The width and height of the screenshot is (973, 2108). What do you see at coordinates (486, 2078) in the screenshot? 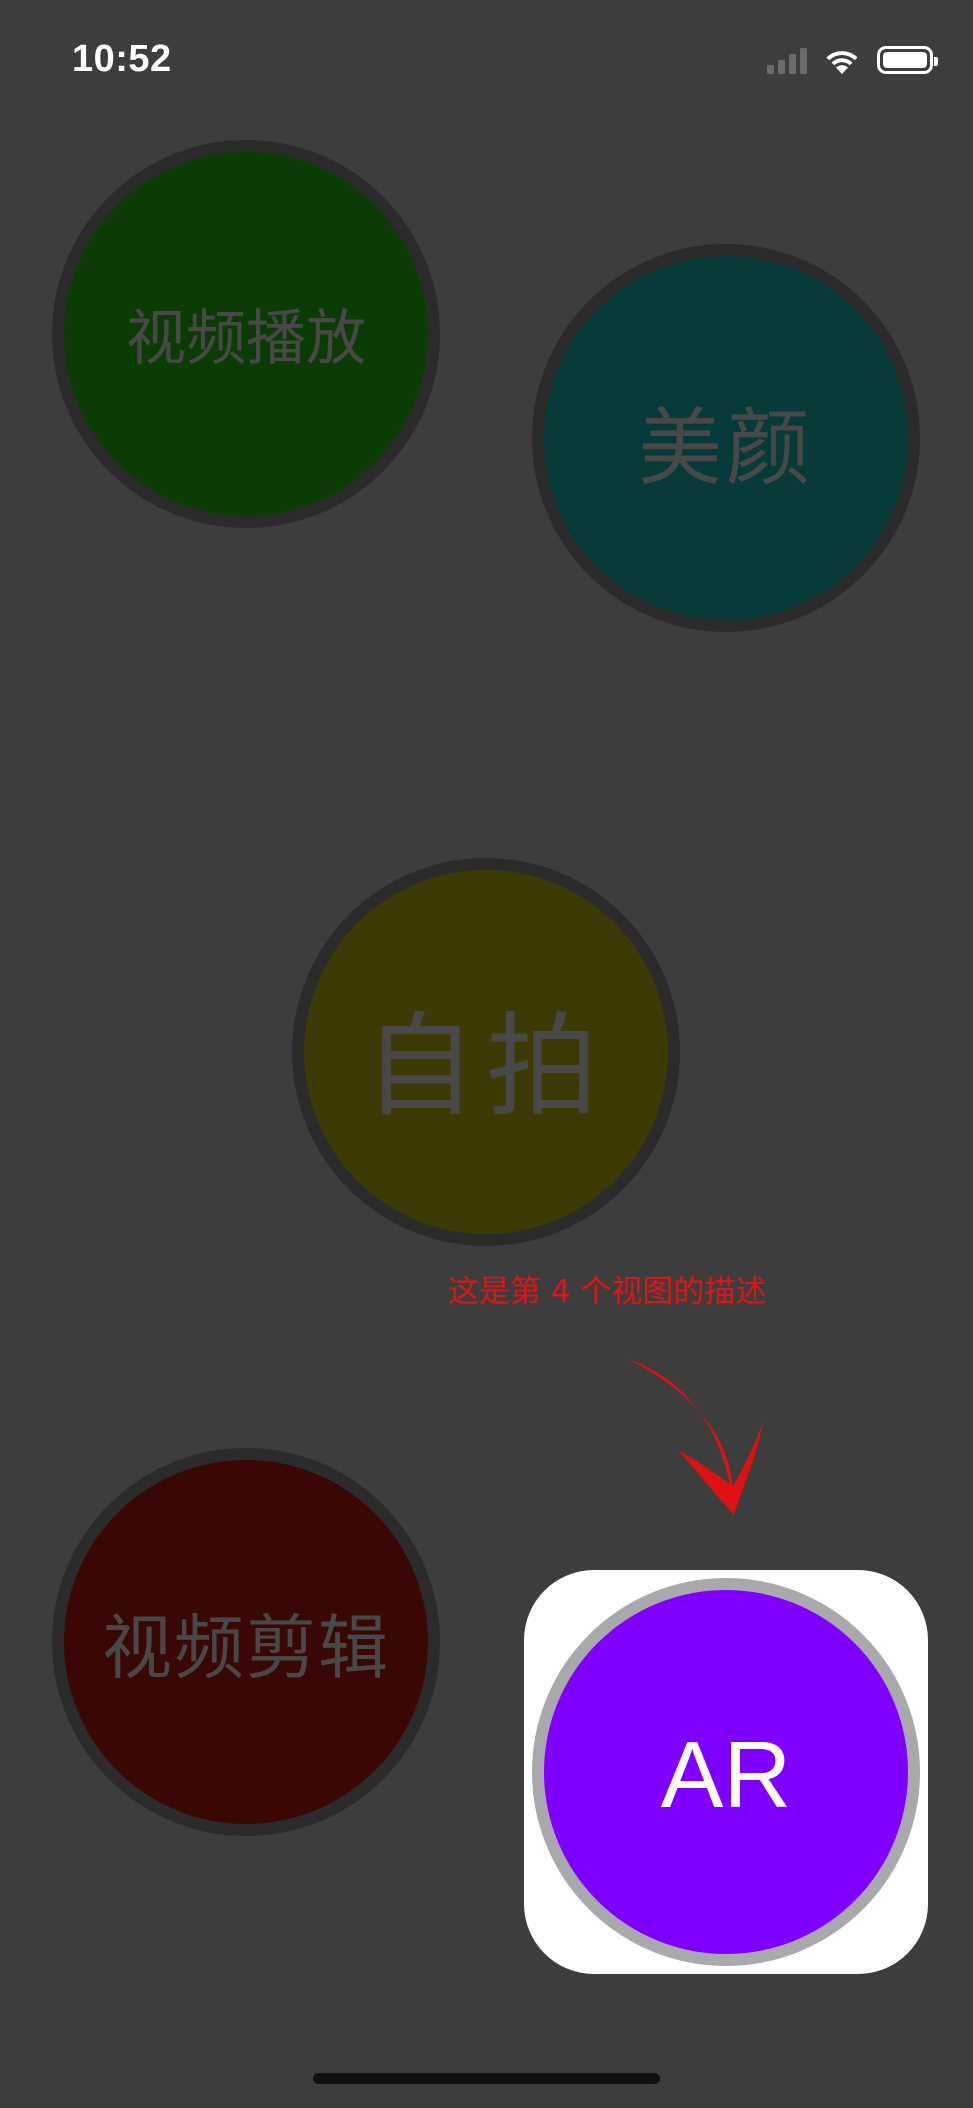
I see `home-indicator` at bounding box center [486, 2078].